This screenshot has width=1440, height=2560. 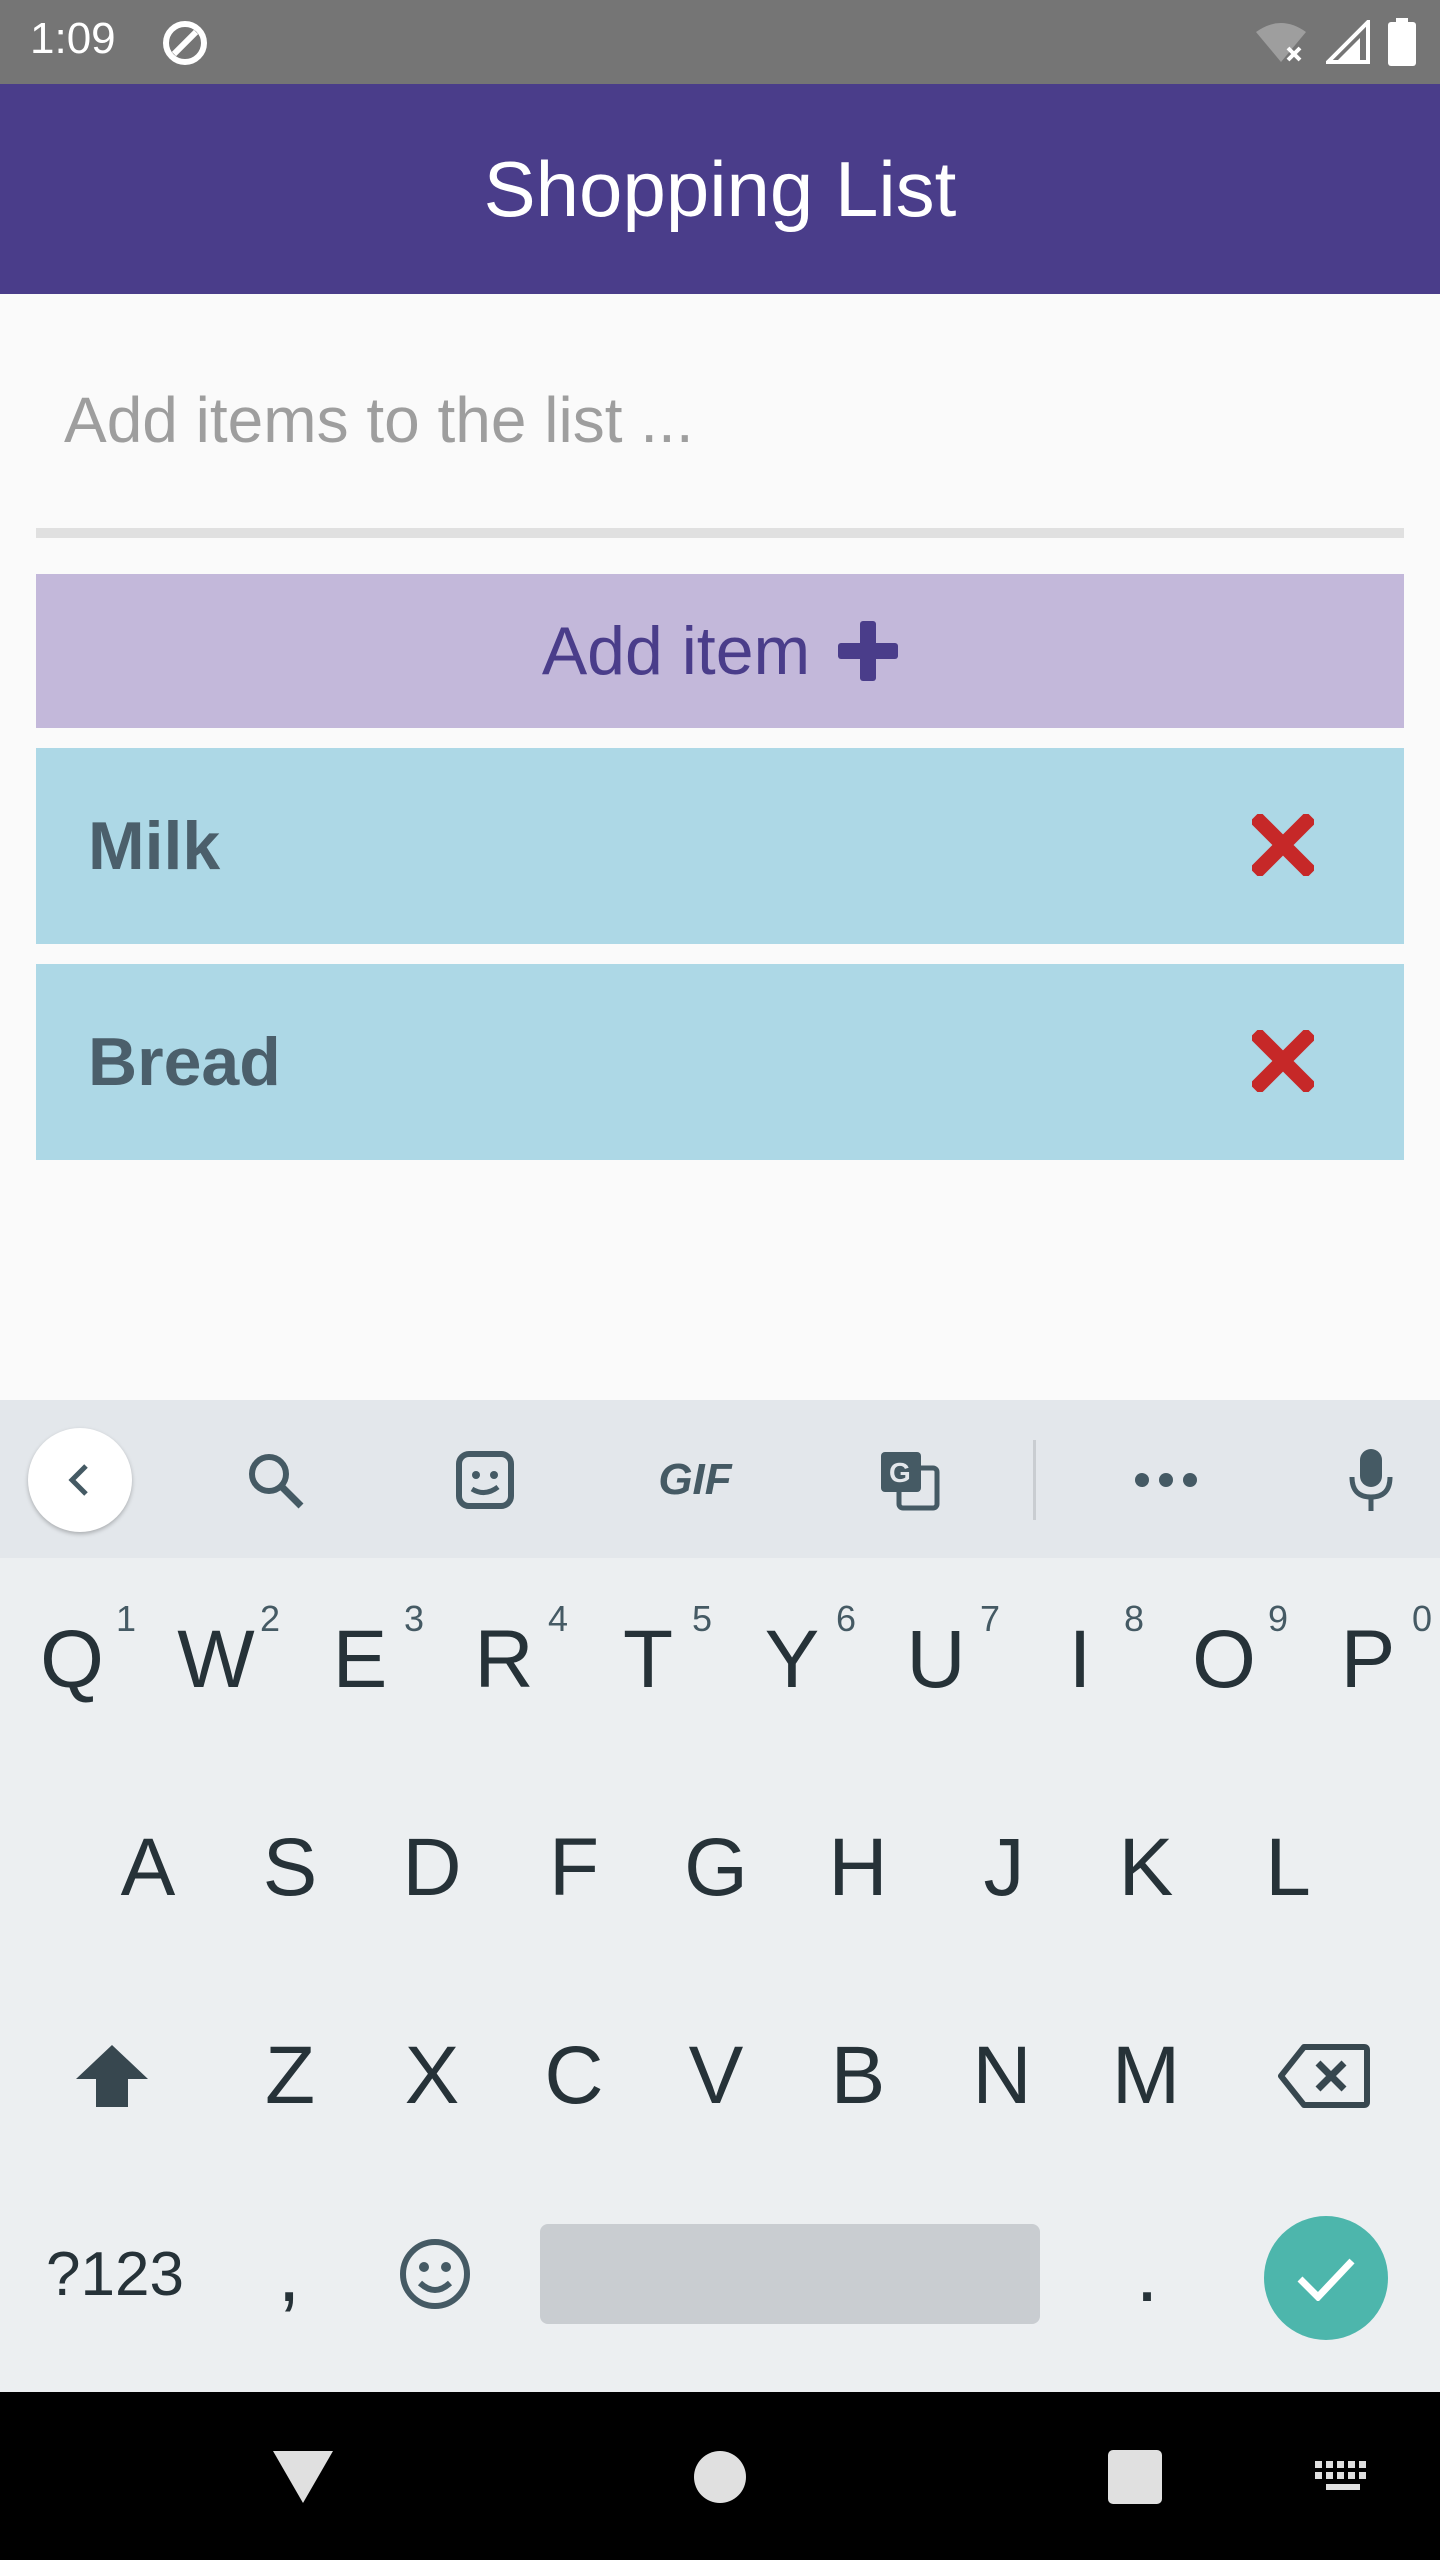 I want to click on space-key, so click(x=790, y=2274).